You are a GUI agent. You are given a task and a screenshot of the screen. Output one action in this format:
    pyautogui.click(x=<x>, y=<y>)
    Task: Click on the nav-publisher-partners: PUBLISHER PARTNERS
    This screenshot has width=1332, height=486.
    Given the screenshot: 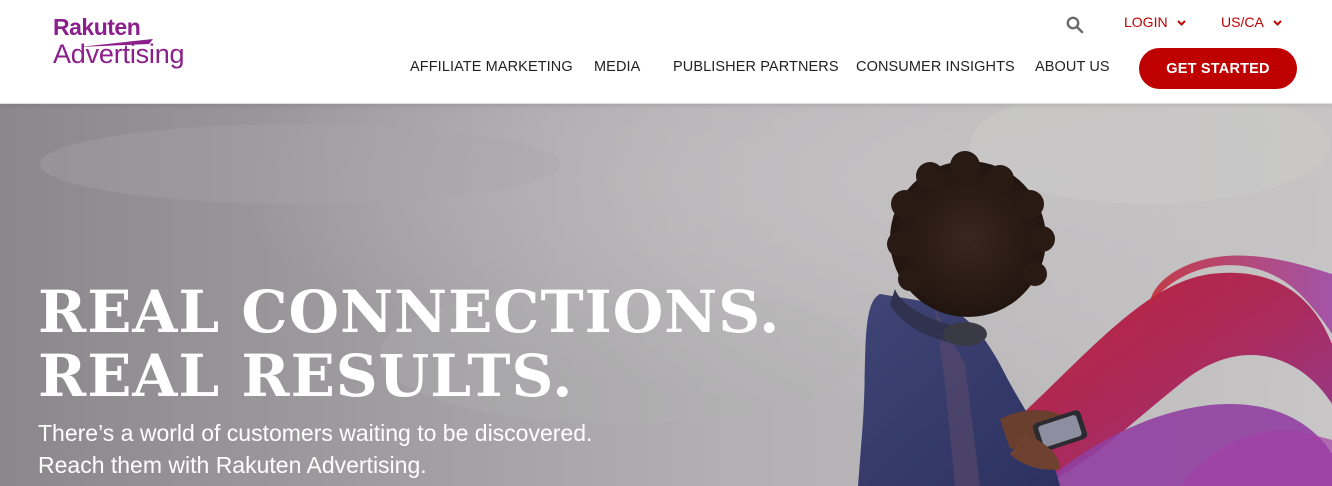 What is the action you would take?
    pyautogui.click(x=756, y=67)
    